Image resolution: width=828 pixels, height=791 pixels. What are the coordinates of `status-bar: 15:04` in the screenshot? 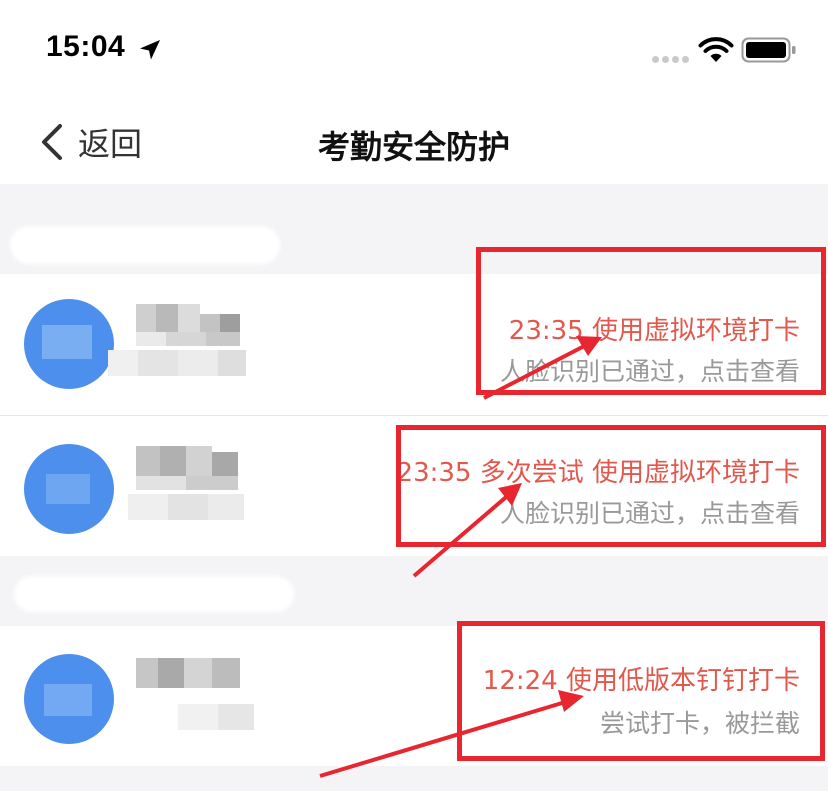 It's located at (414, 50).